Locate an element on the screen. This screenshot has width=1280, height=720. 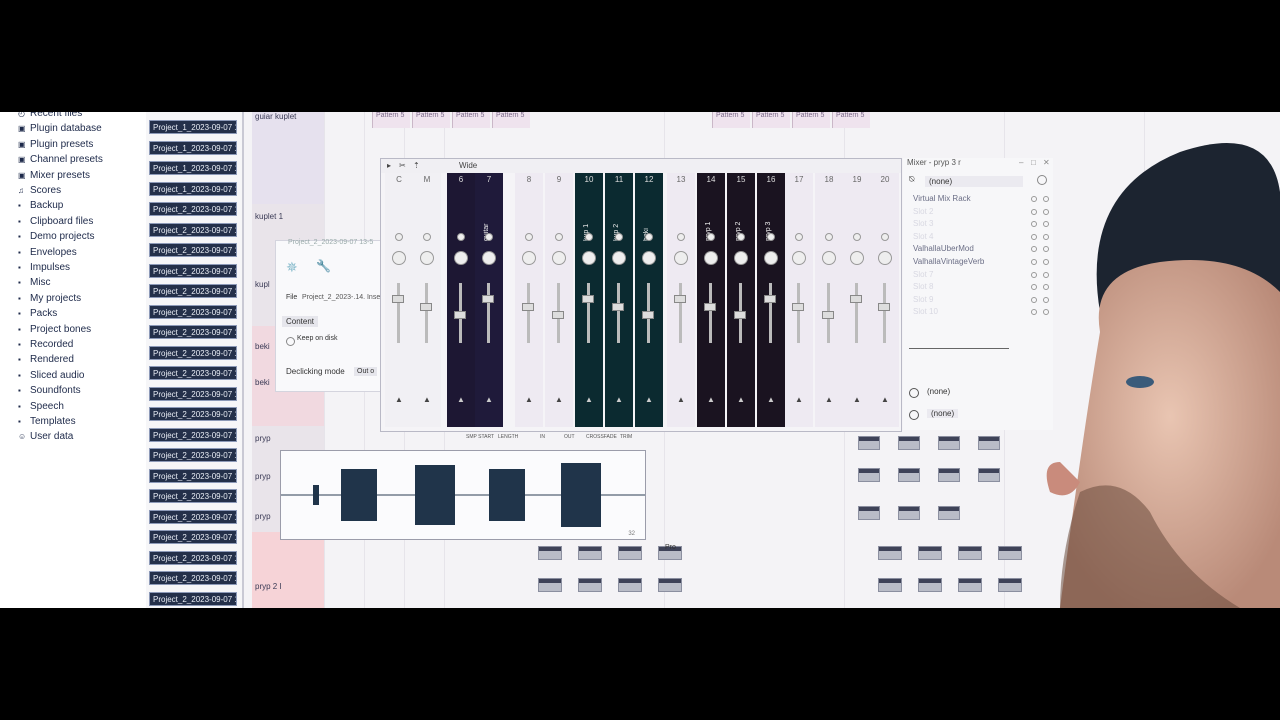
insert-slot: Slot 3 is located at coordinates (981, 223).